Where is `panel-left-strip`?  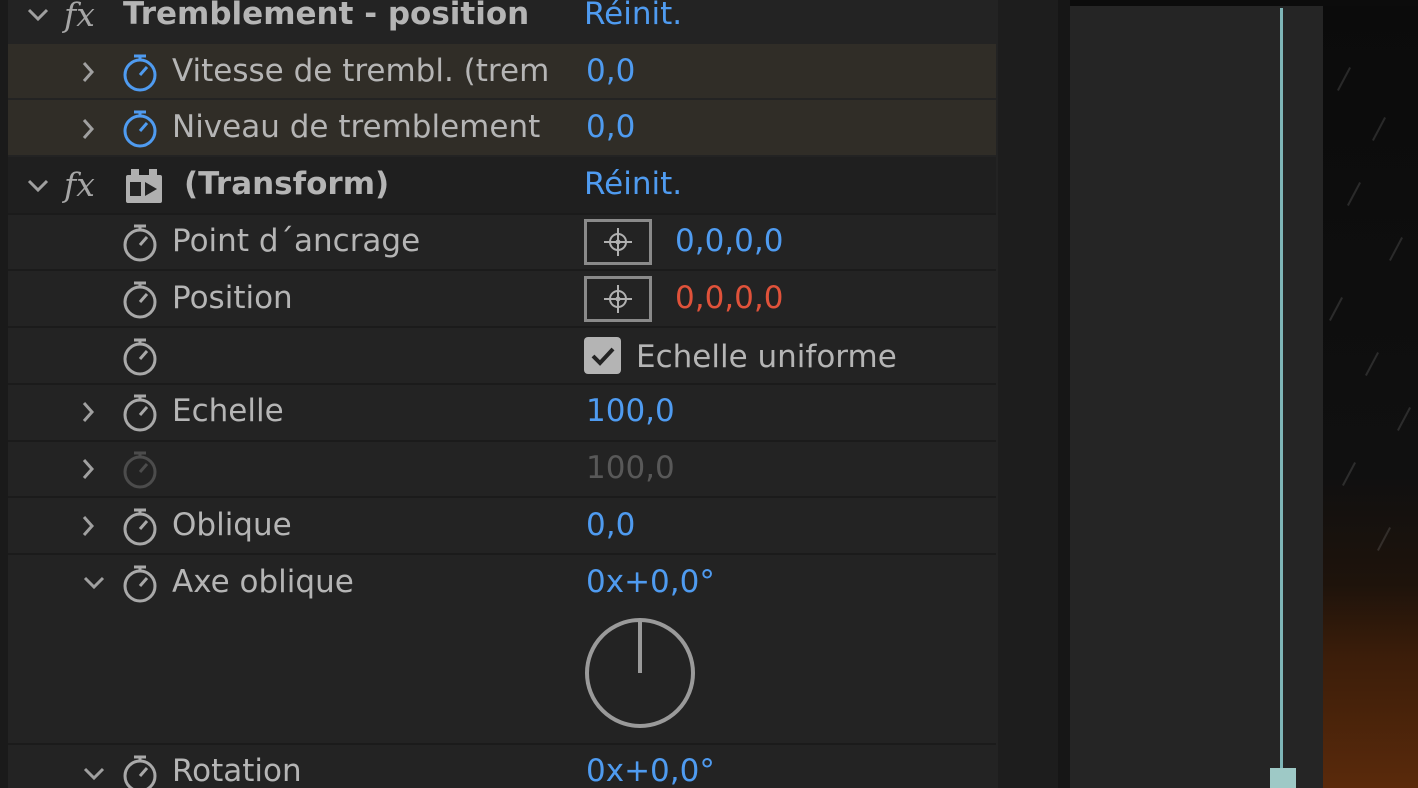
panel-left-strip is located at coordinates (4, 394).